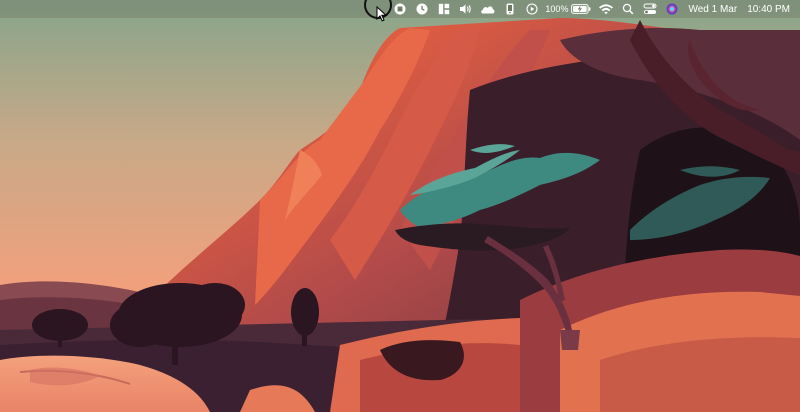  I want to click on phone-icon, so click(510, 9).